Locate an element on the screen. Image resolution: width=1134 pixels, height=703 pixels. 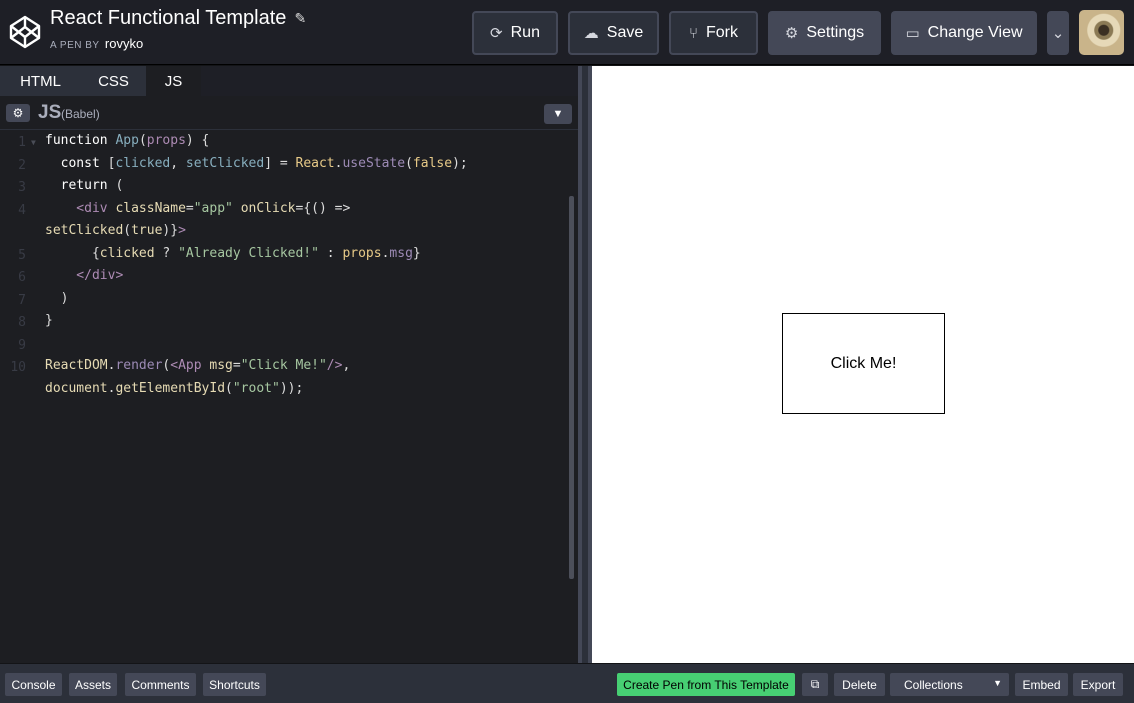
caret-down-icon: ▼ is located at coordinates (997, 683).